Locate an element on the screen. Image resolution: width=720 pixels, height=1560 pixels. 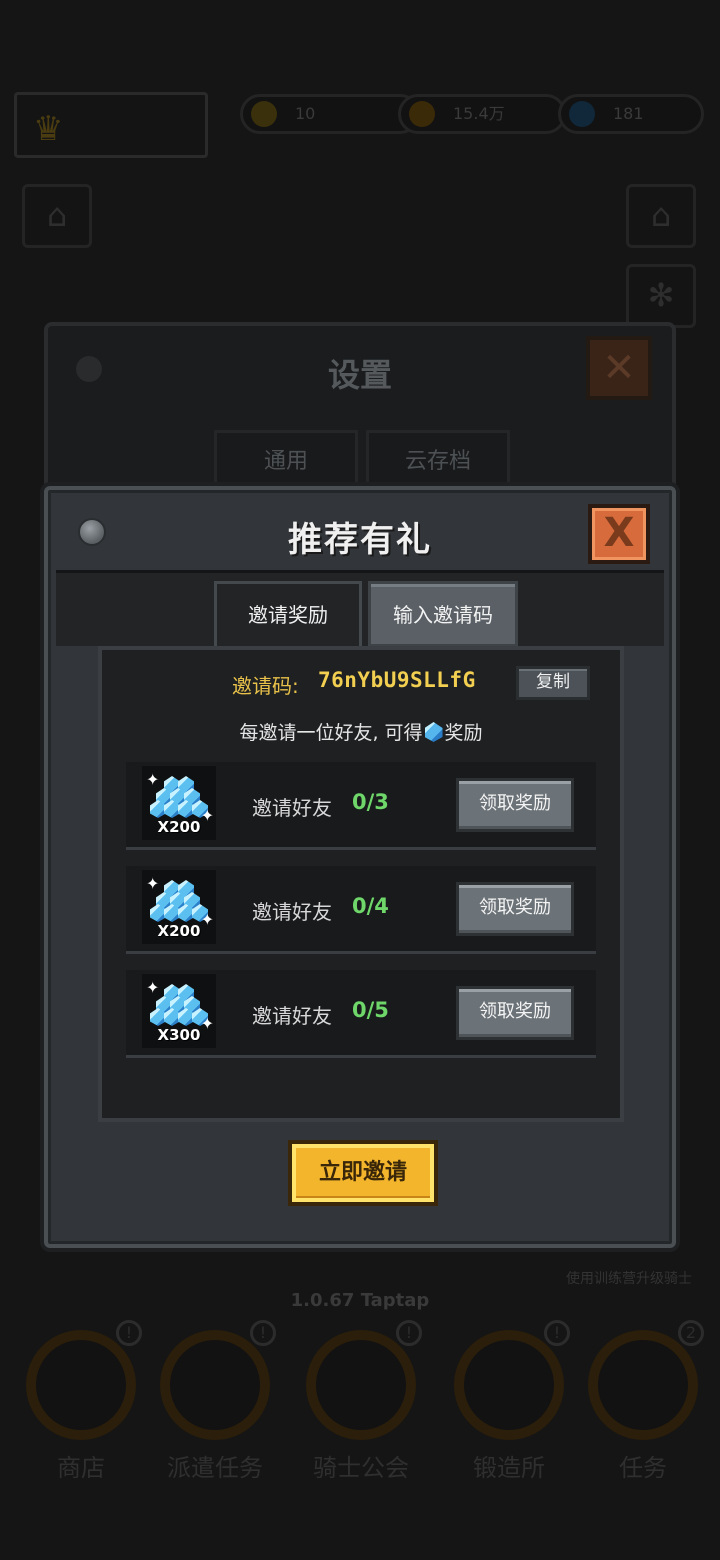
reward-progress: 0/4 is located at coordinates (370, 906).